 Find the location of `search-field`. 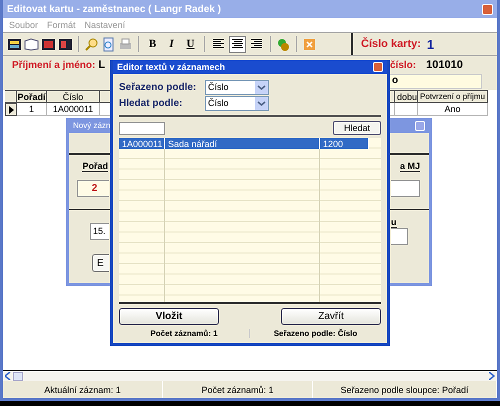

search-field is located at coordinates (142, 128).